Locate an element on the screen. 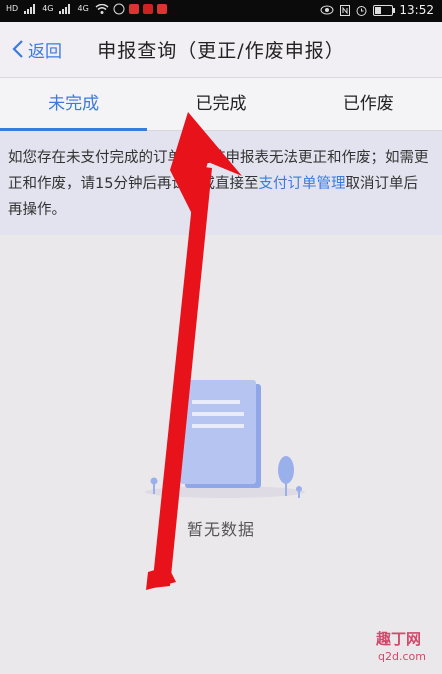 Image resolution: width=442 pixels, height=674 pixels. network-badge-2: 4G is located at coordinates (83, 8).